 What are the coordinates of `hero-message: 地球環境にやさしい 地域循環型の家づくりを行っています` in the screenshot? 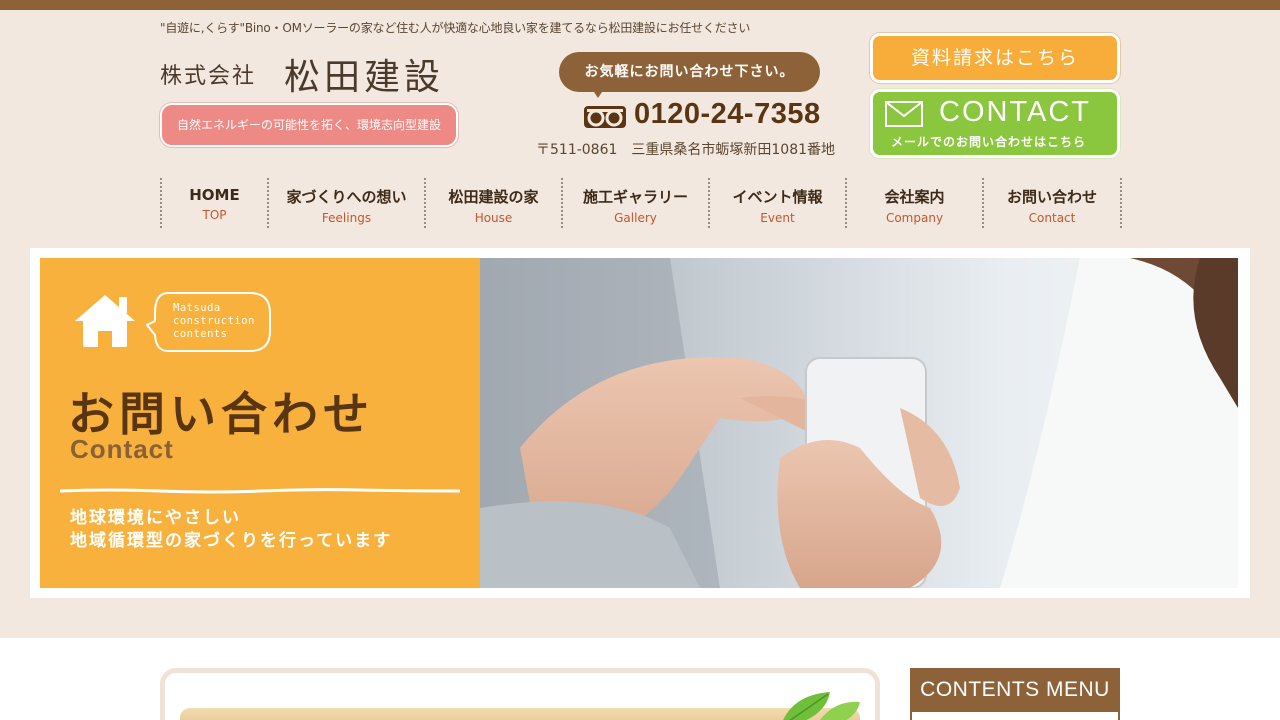 It's located at (231, 530).